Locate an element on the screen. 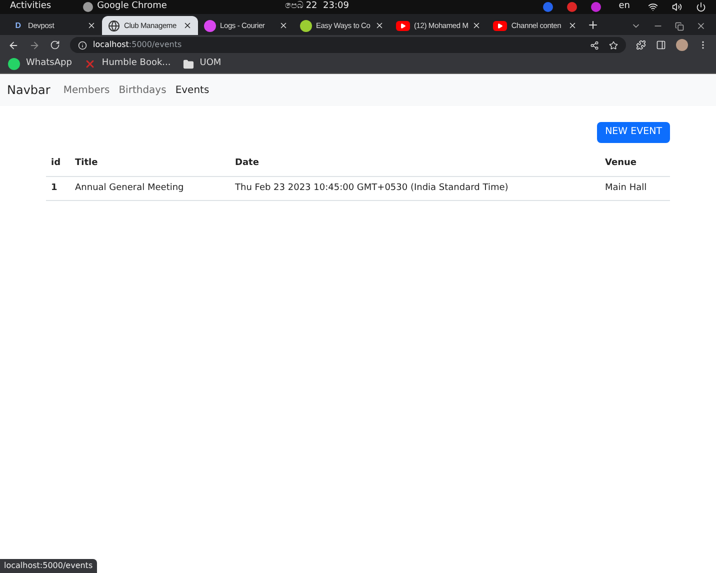 The width and height of the screenshot is (716, 573). reload-icon is located at coordinates (55, 45).